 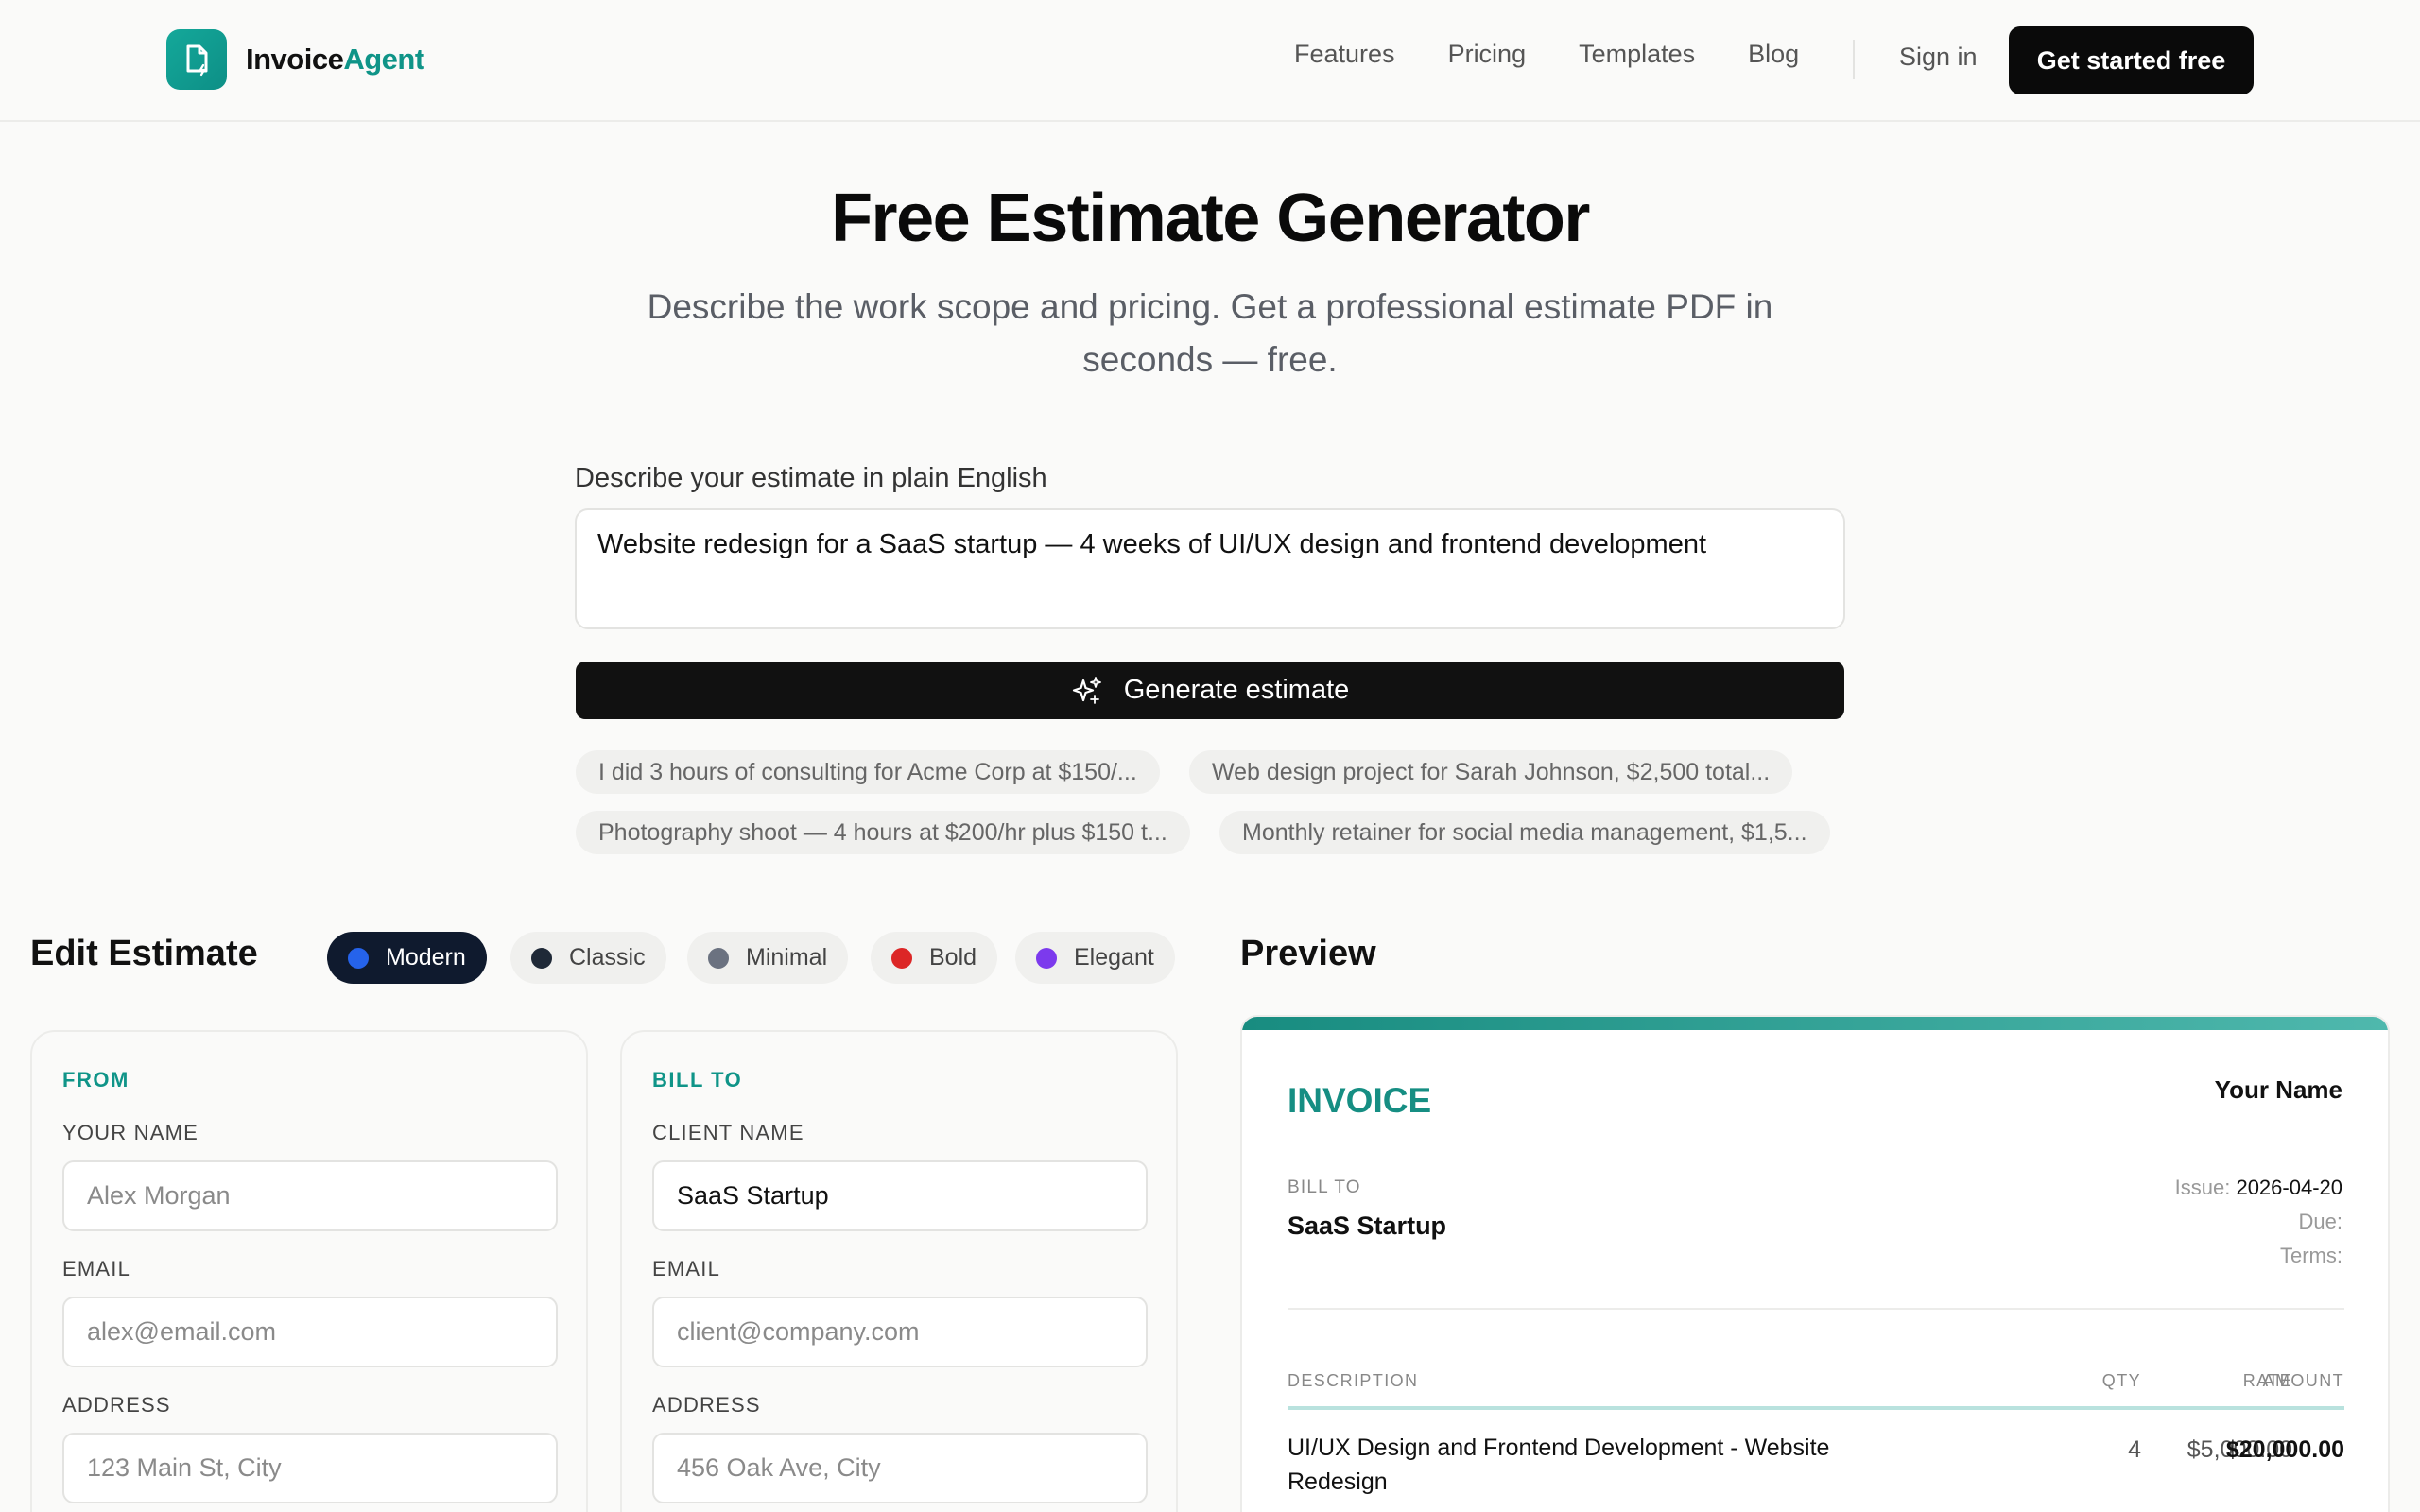 What do you see at coordinates (2278, 1089) in the screenshot?
I see `invoice-sender-name: Your Name` at bounding box center [2278, 1089].